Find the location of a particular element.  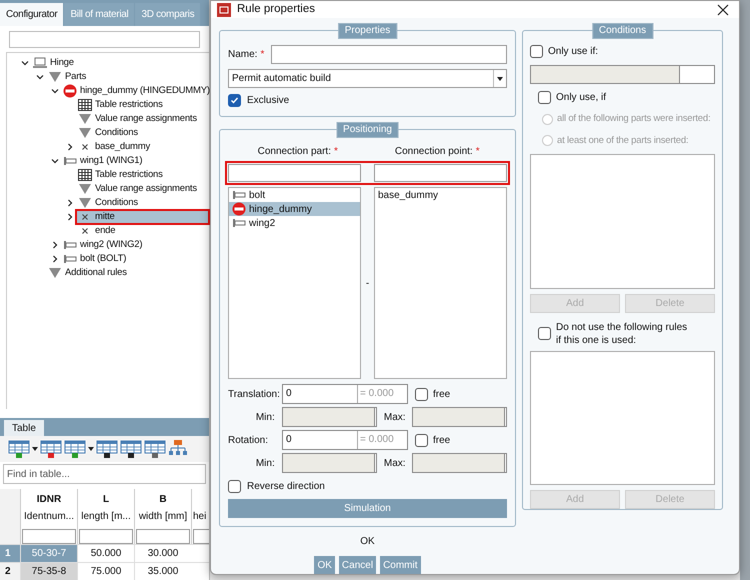

connection-point-field is located at coordinates (440, 173).